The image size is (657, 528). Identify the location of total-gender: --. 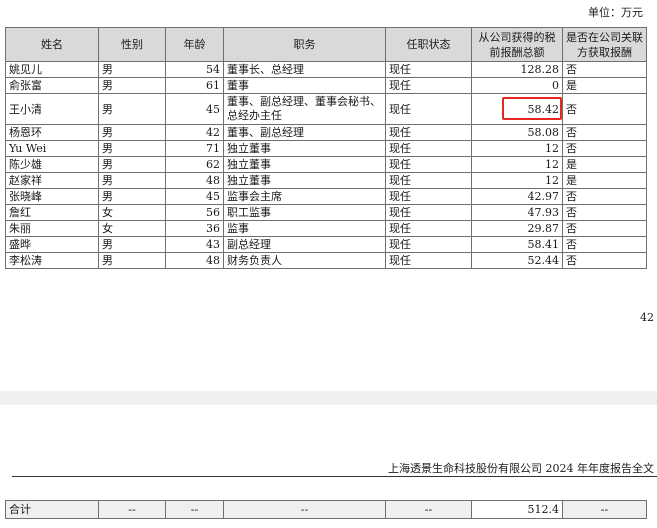
(132, 509).